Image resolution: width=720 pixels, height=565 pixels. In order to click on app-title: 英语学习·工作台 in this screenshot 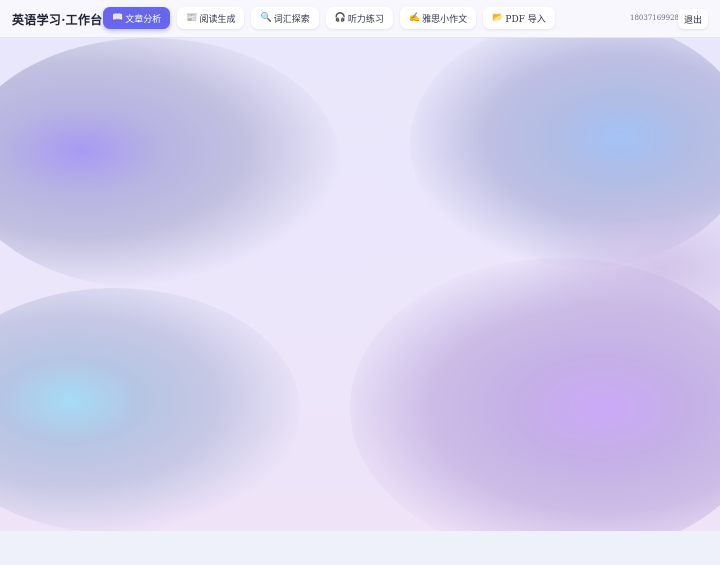, I will do `click(57, 20)`.